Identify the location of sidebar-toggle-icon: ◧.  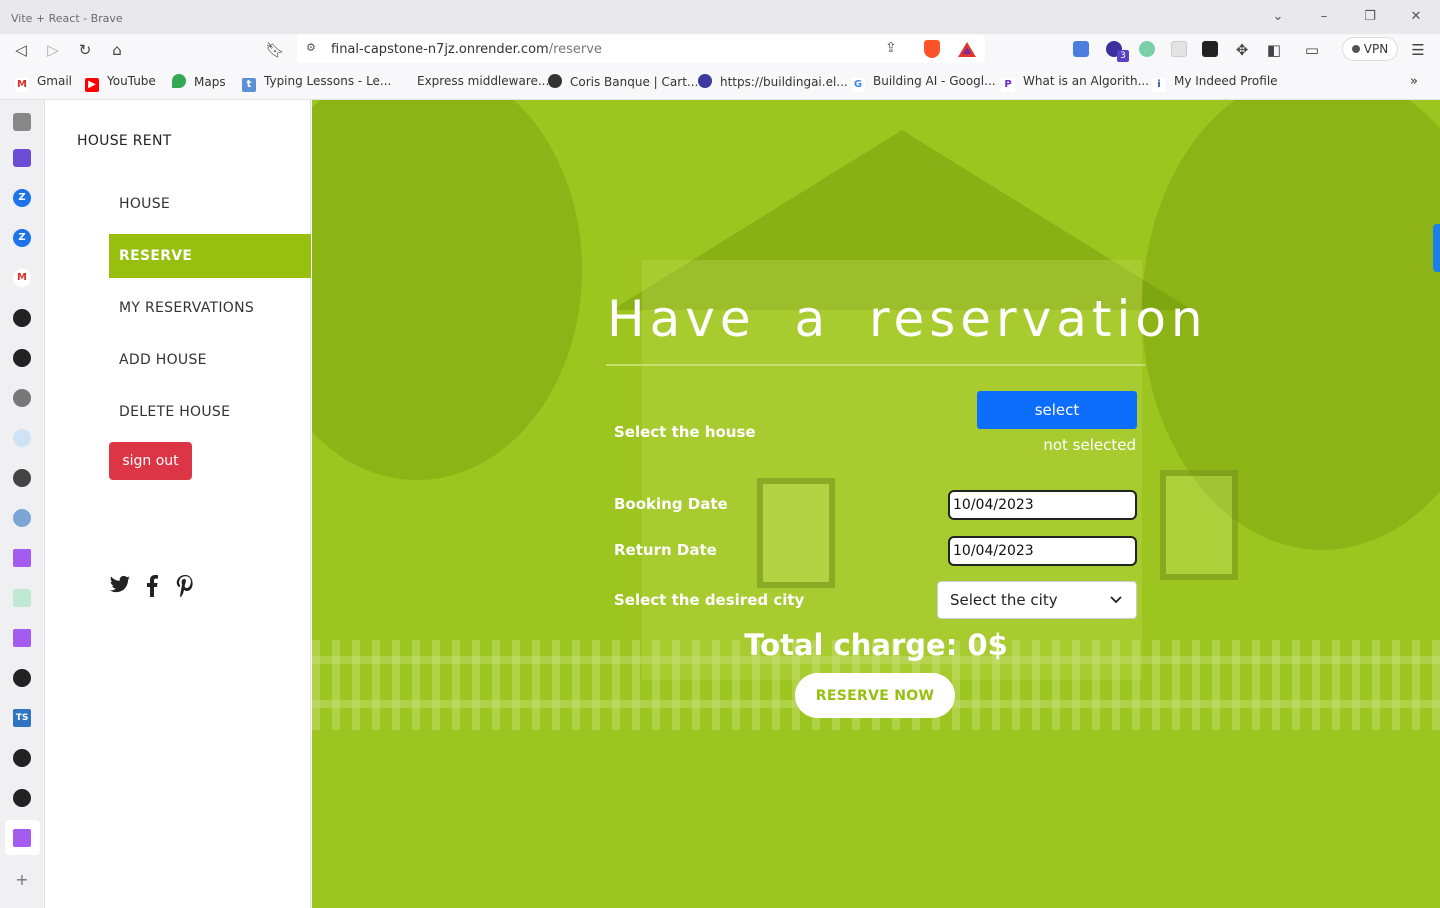
(1274, 50).